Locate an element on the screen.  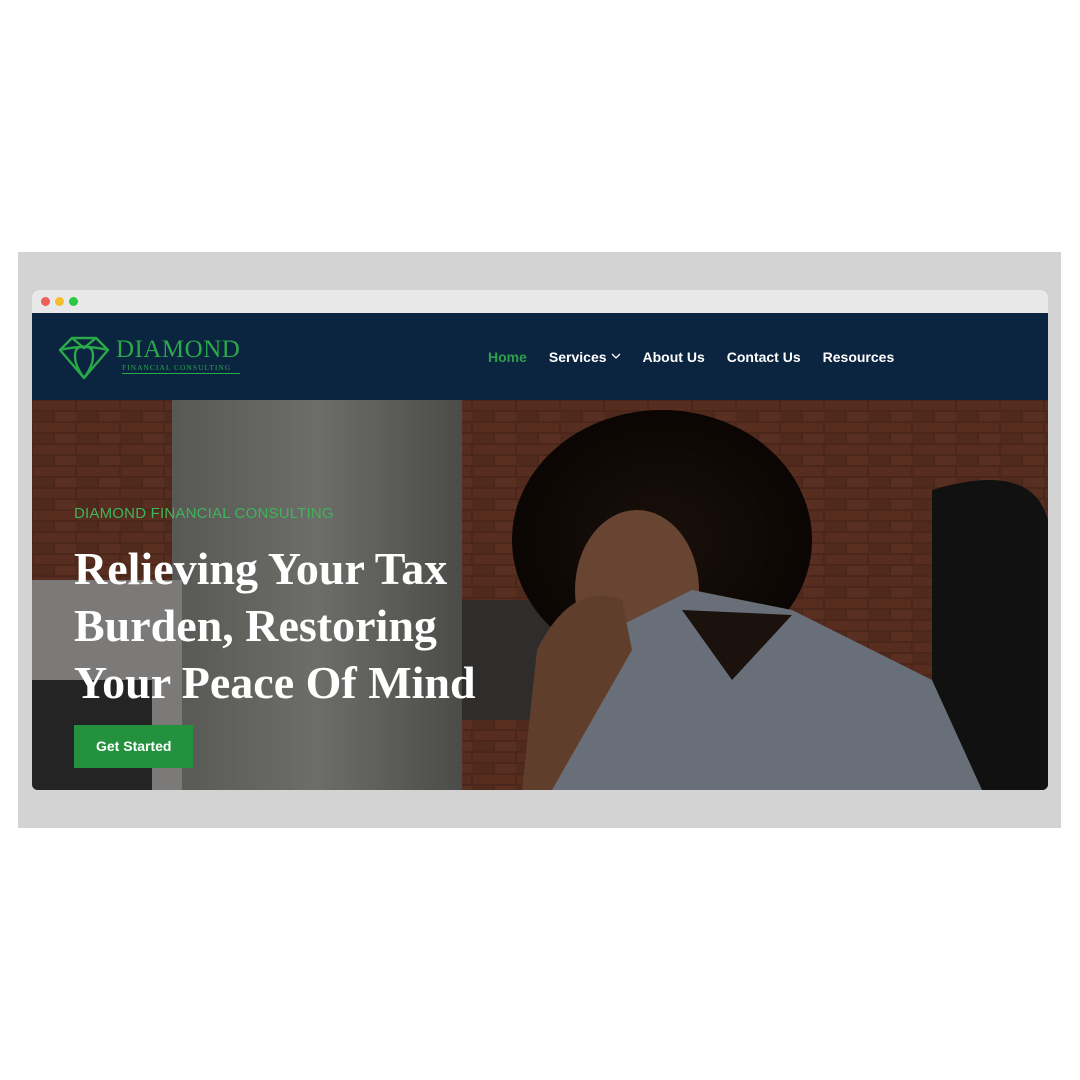
nav-item-services: Services is located at coordinates (585, 357).